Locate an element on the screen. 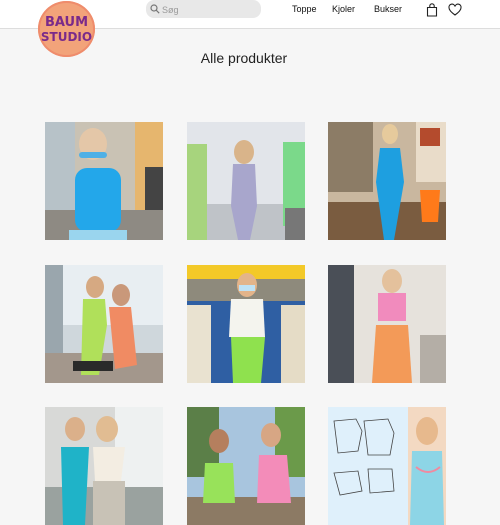  shopping-bag-icon is located at coordinates (432, 10).